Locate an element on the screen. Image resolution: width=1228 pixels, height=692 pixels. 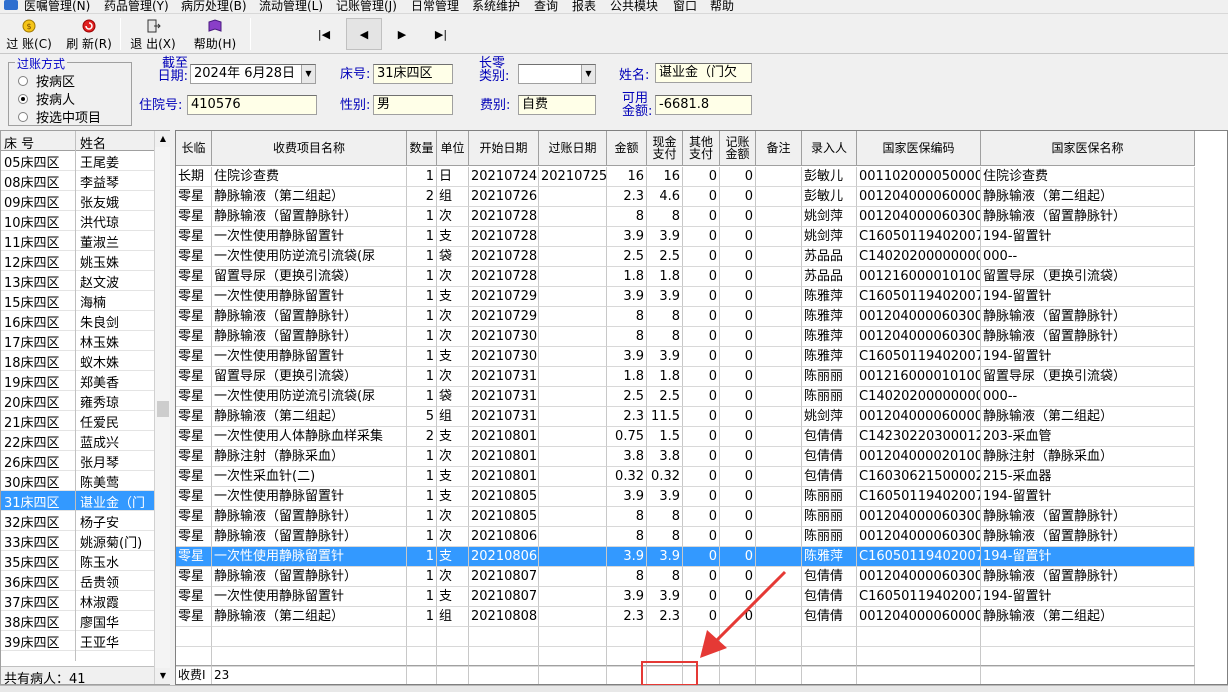
available-amount-field: -6681.8 is located at coordinates (703, 105).